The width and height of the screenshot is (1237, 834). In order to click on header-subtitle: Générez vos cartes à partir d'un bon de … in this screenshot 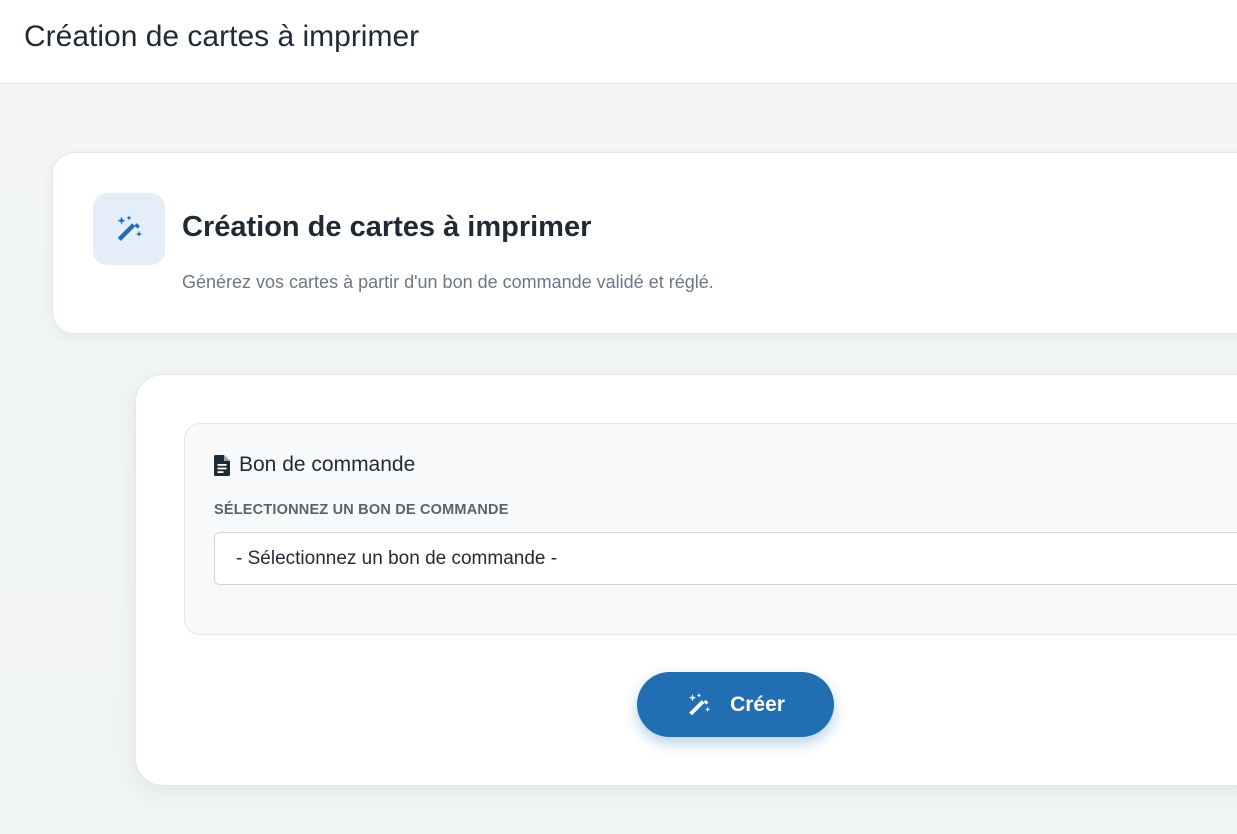, I will do `click(448, 282)`.